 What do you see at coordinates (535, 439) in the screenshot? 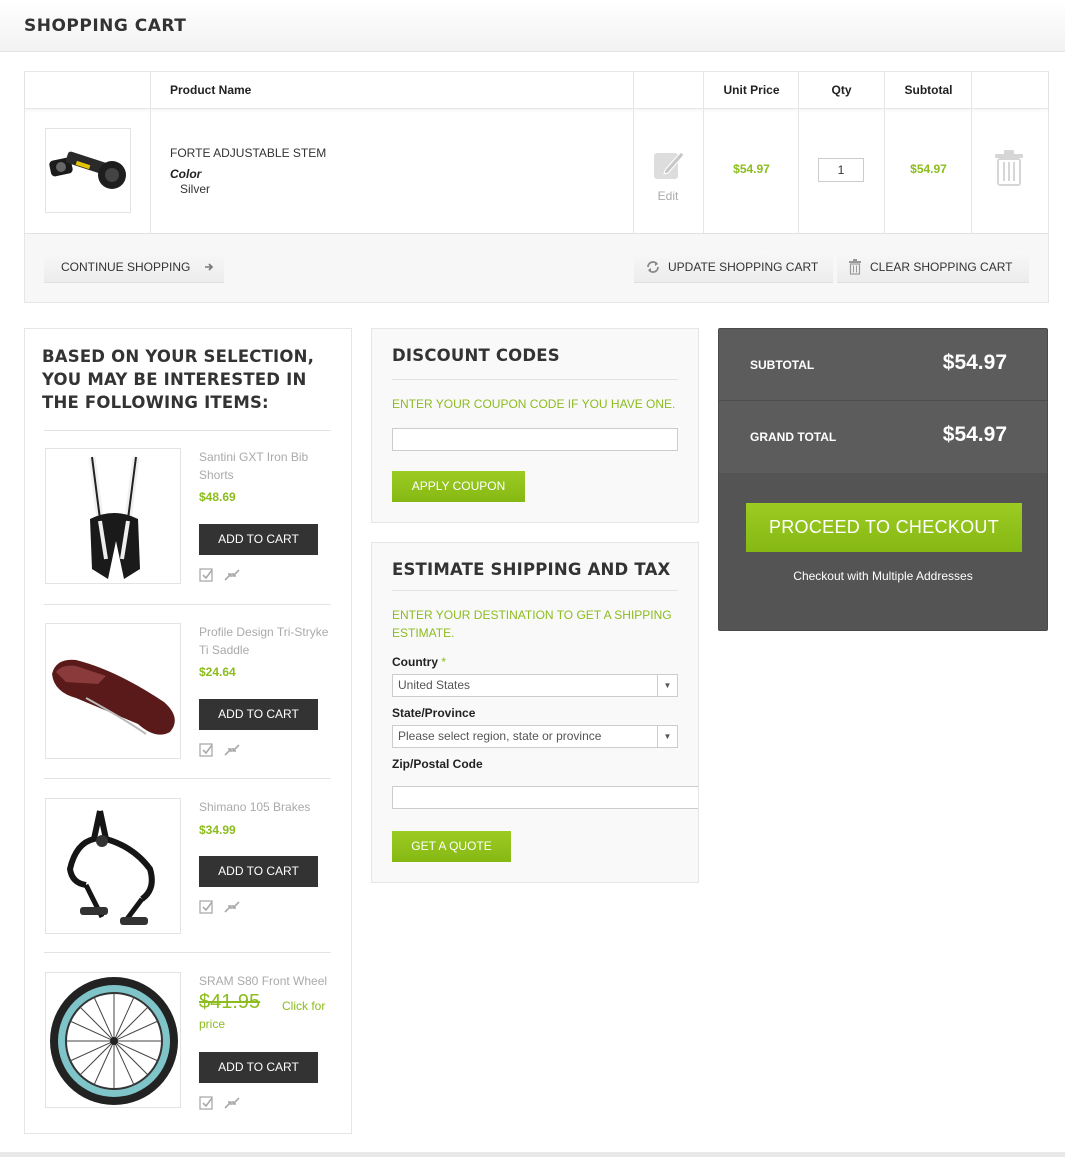
I see `coupon-code-input` at bounding box center [535, 439].